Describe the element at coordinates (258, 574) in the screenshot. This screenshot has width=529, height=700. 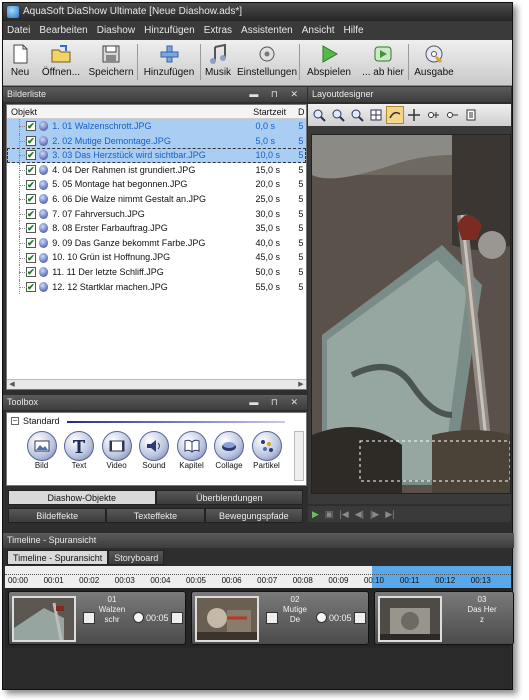
I see `ruler-line` at that location.